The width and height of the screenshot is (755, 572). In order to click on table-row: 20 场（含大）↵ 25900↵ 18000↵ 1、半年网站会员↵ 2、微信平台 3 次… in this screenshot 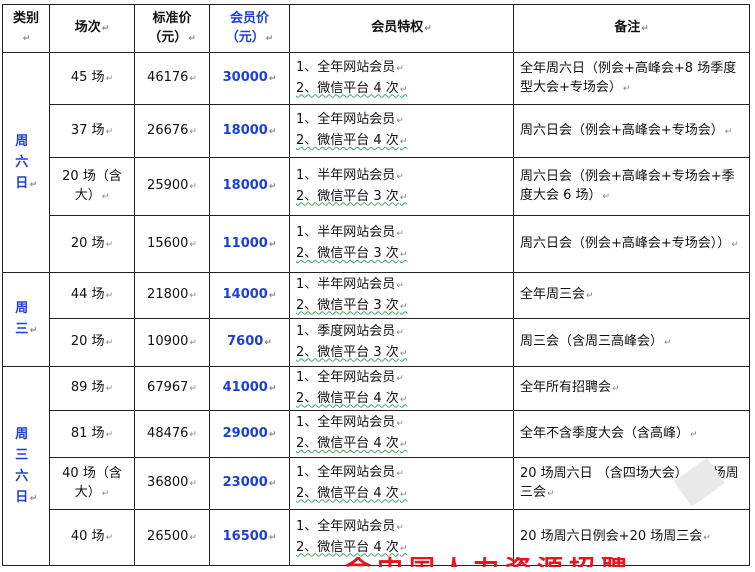, I will do `click(376, 186)`.